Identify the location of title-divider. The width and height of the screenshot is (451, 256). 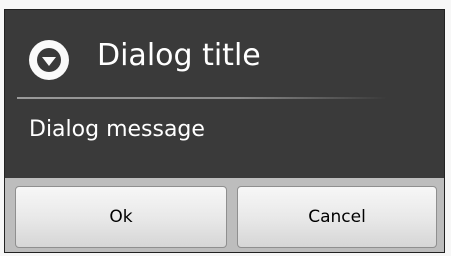
(202, 98).